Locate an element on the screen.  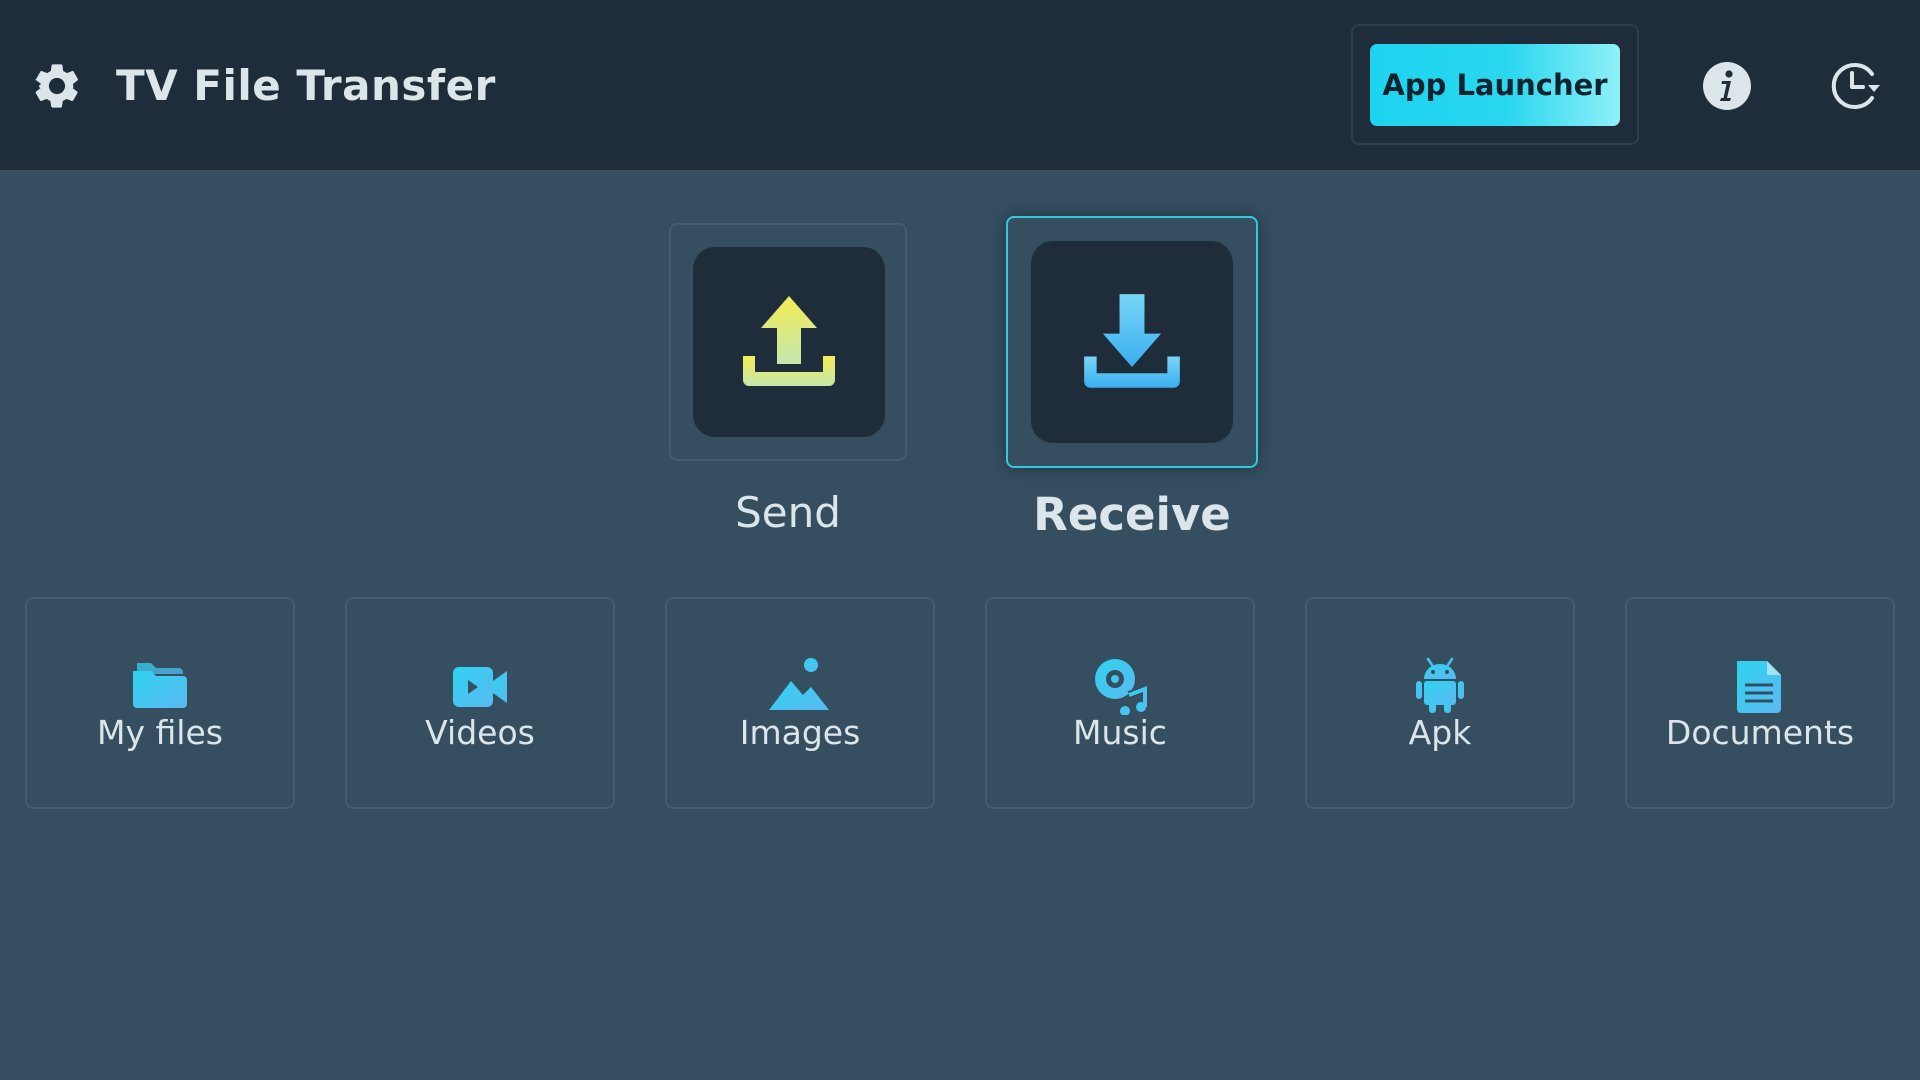
info-icon is located at coordinates (1727, 86).